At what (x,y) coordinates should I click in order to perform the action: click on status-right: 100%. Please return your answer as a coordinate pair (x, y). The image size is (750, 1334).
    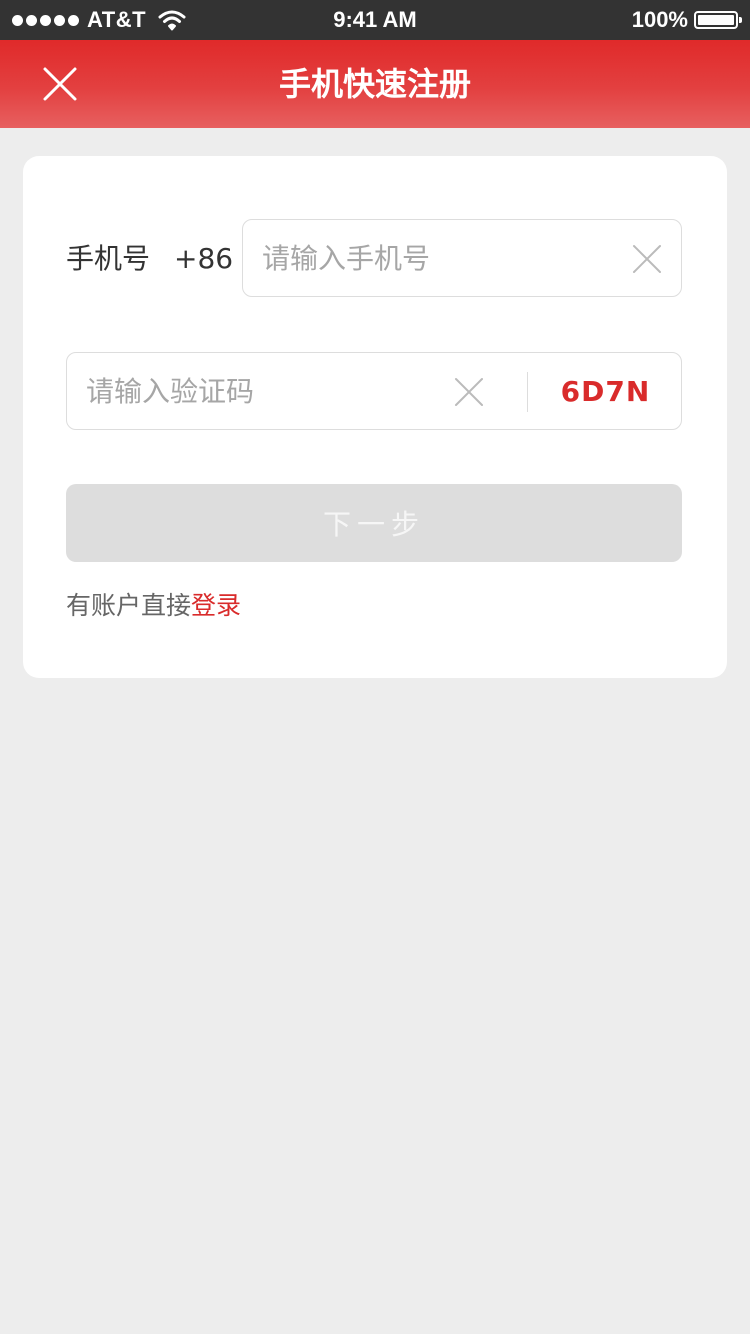
    Looking at the image, I should click on (686, 20).